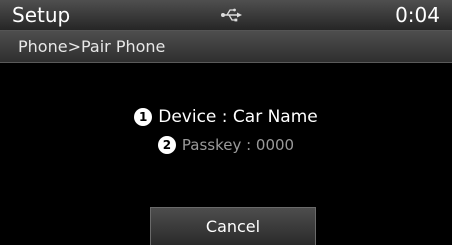 This screenshot has width=452, height=245. I want to click on number-2-badge: 2, so click(166, 145).